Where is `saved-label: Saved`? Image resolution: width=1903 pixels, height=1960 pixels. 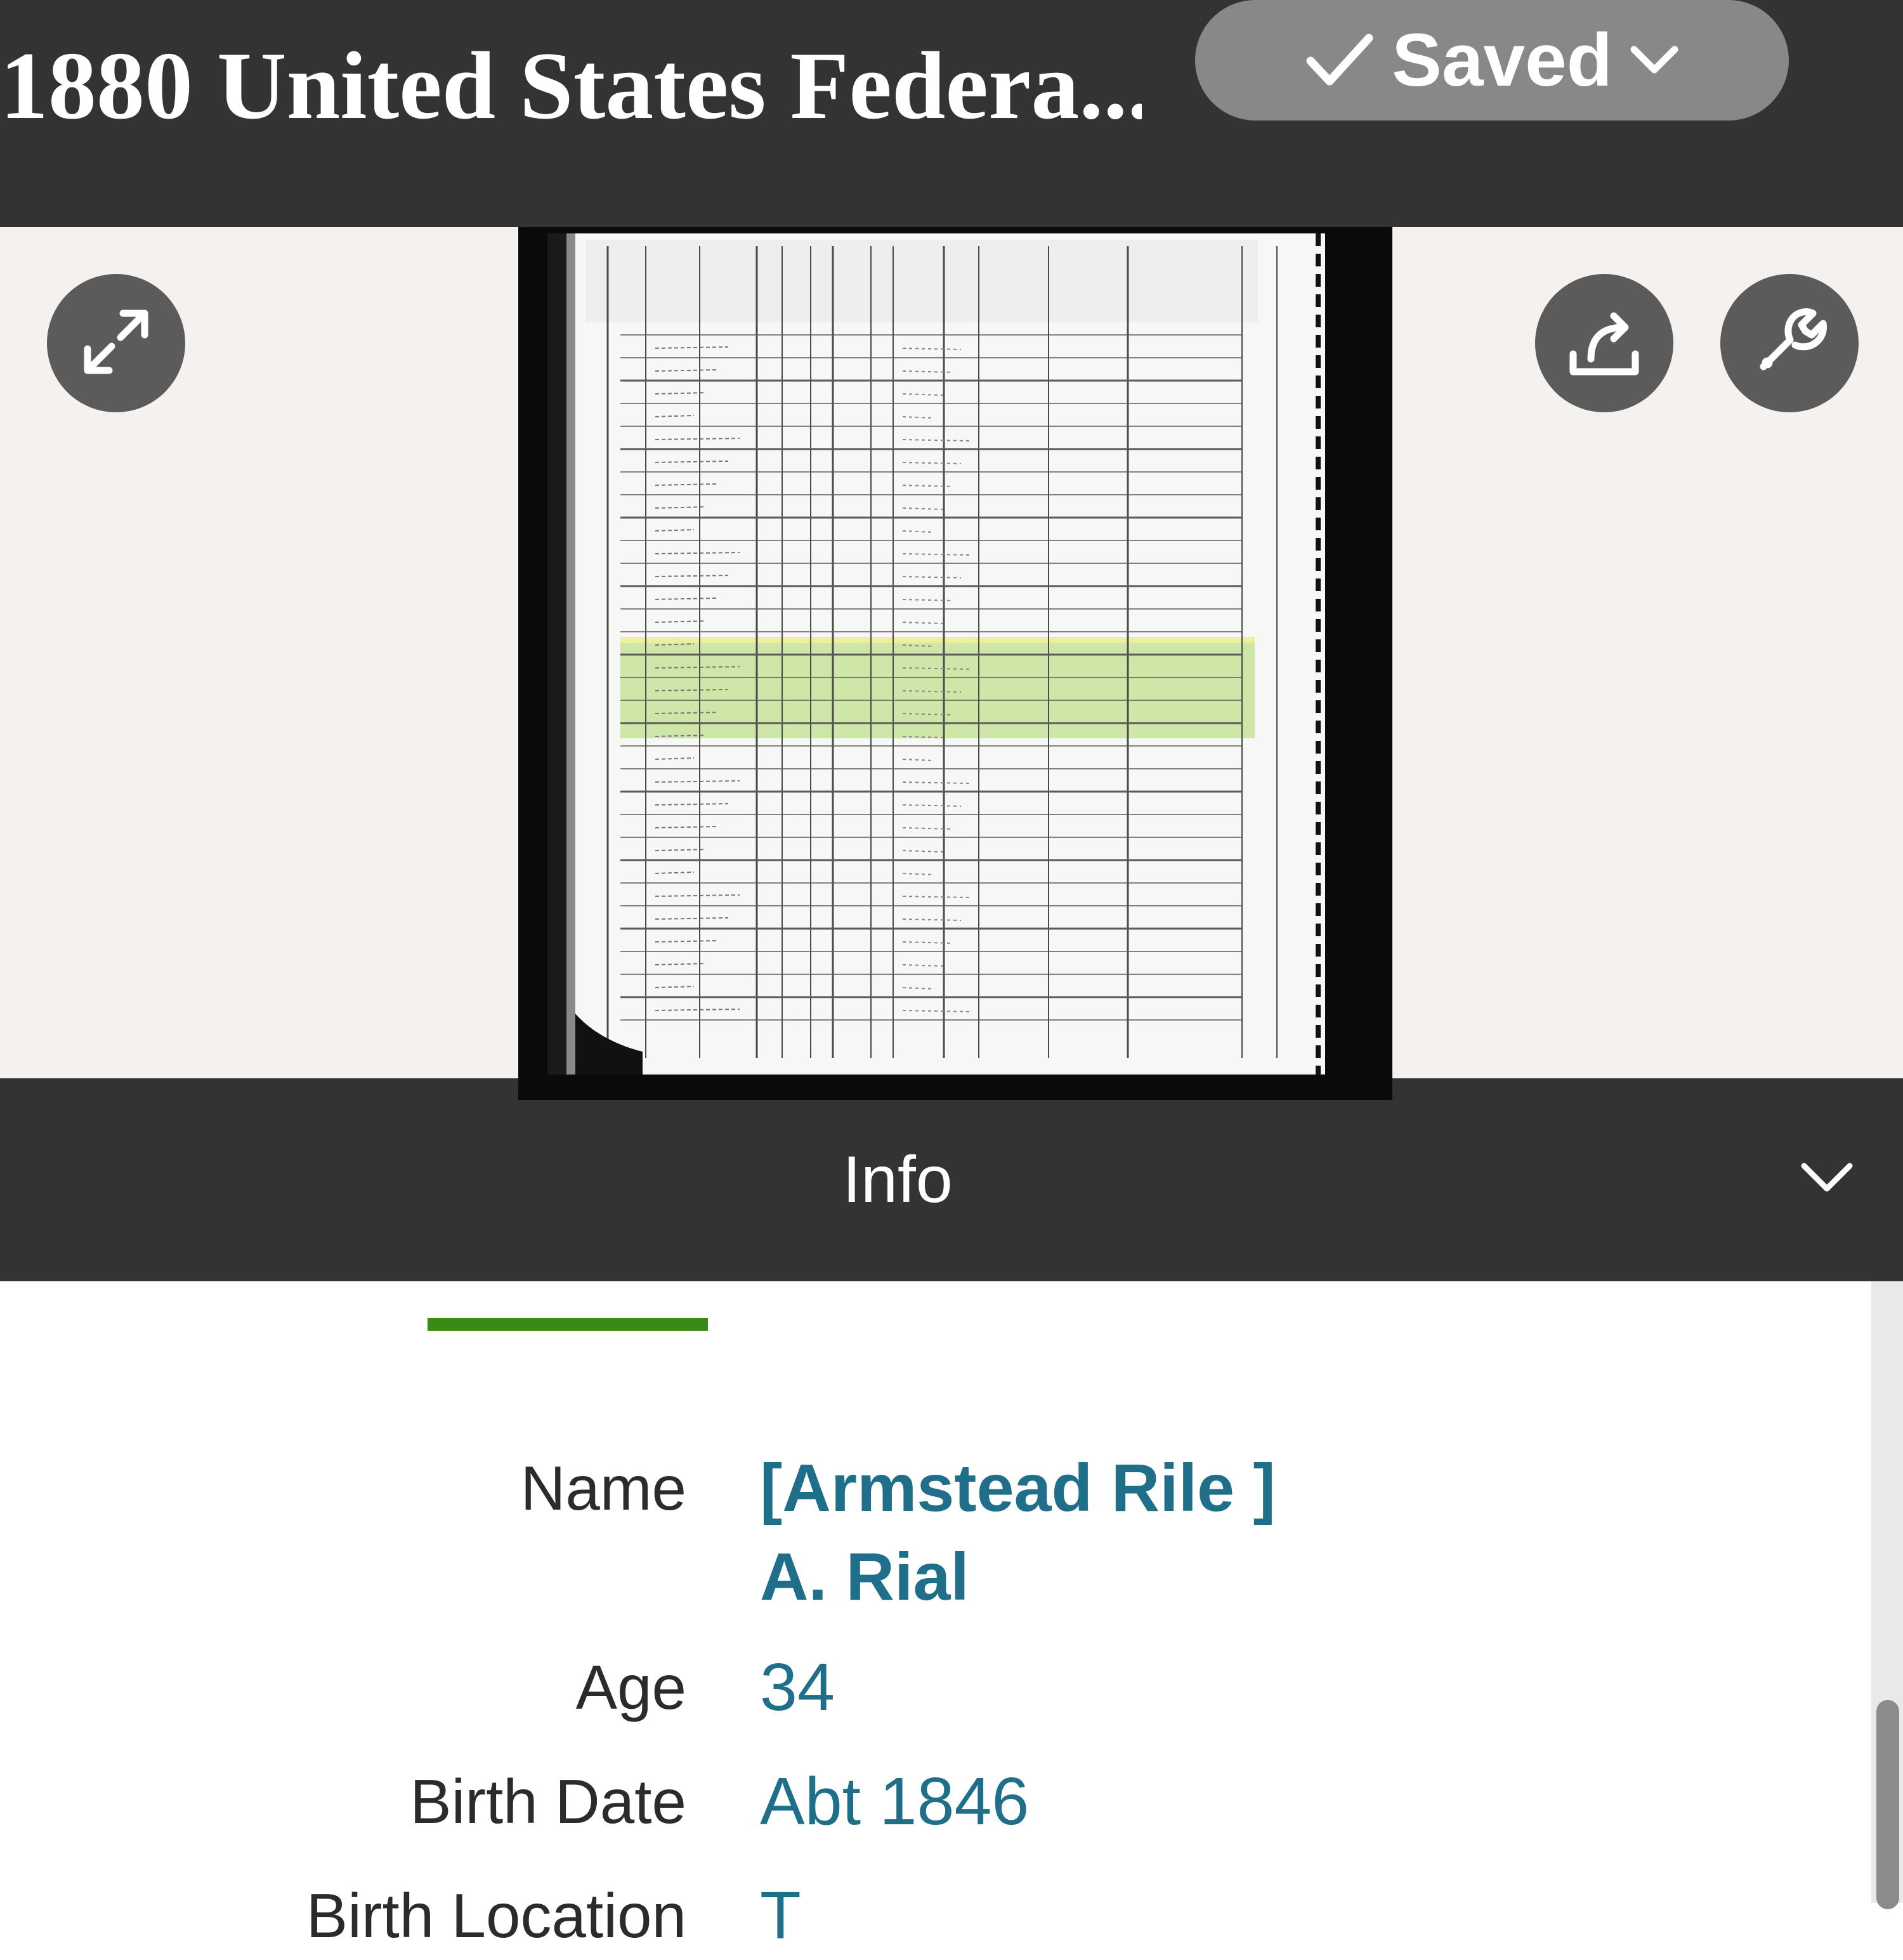 saved-label: Saved is located at coordinates (1502, 60).